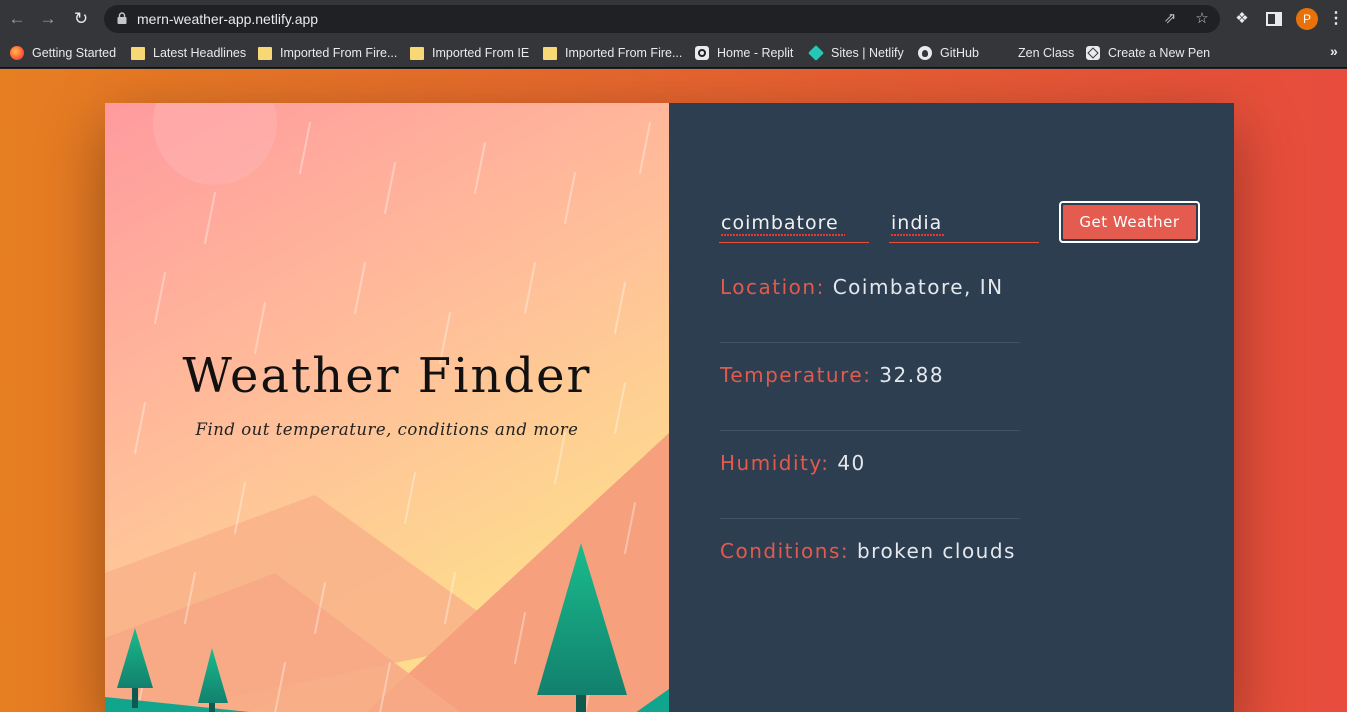  I want to click on app-title: Weather Finder, so click(387, 376).